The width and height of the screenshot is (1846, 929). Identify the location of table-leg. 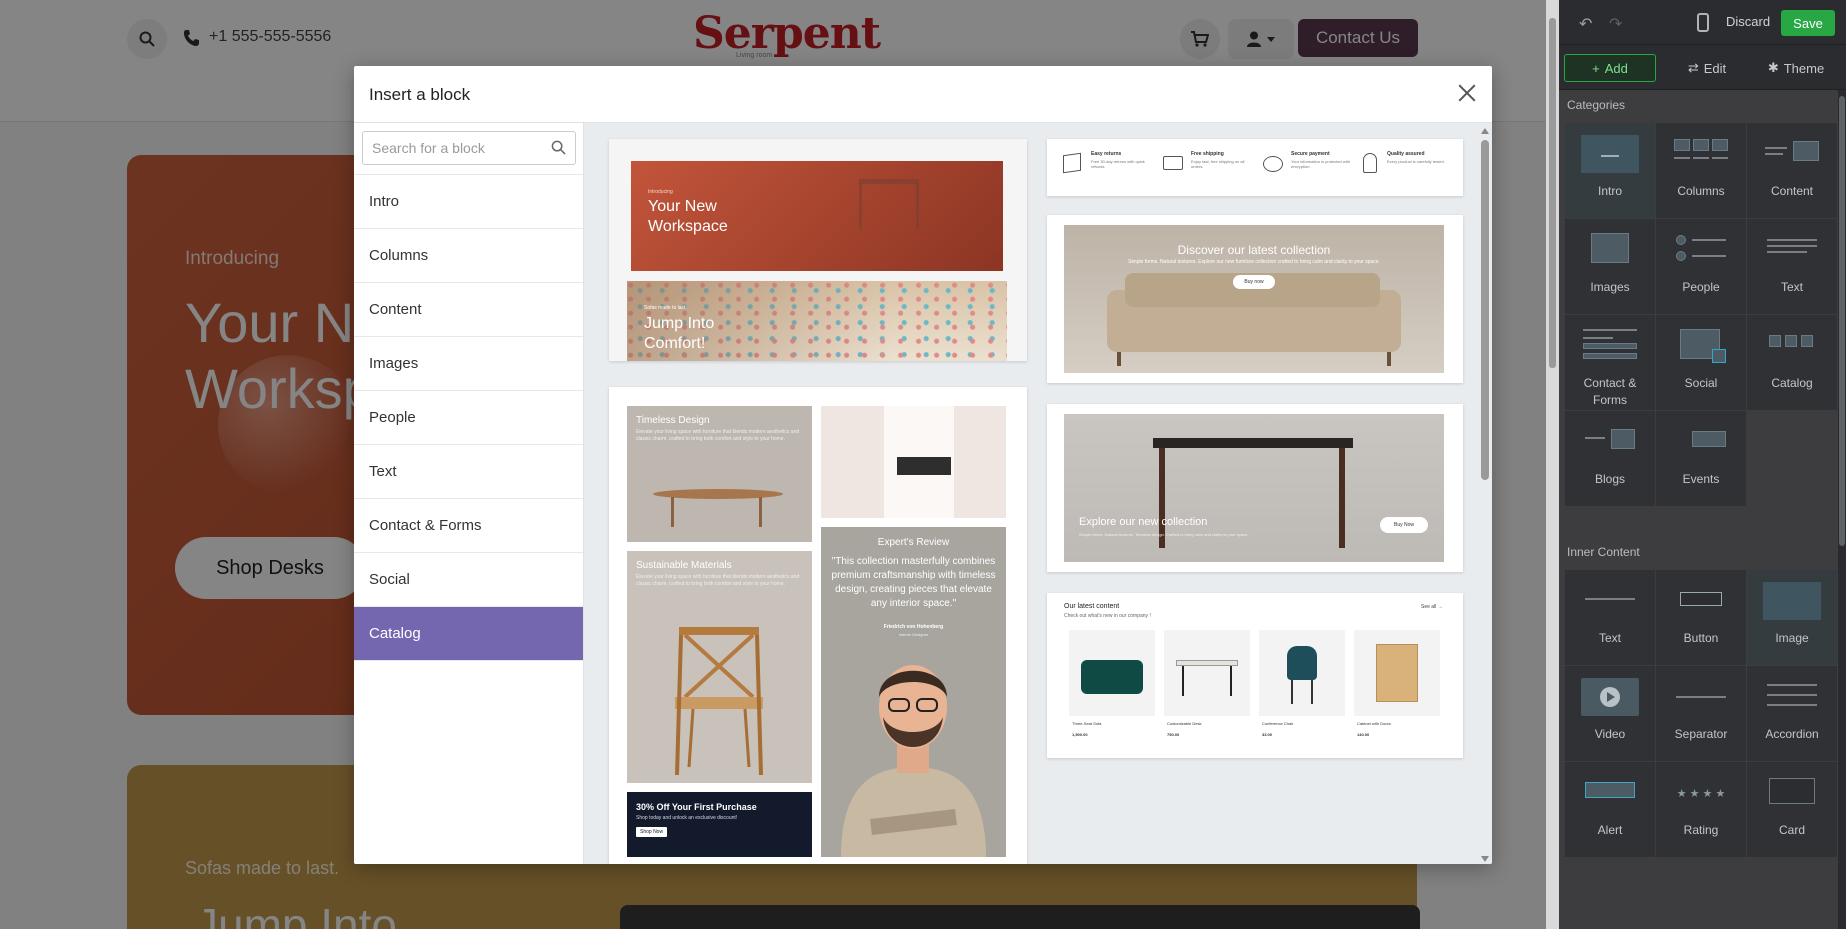
(672, 512).